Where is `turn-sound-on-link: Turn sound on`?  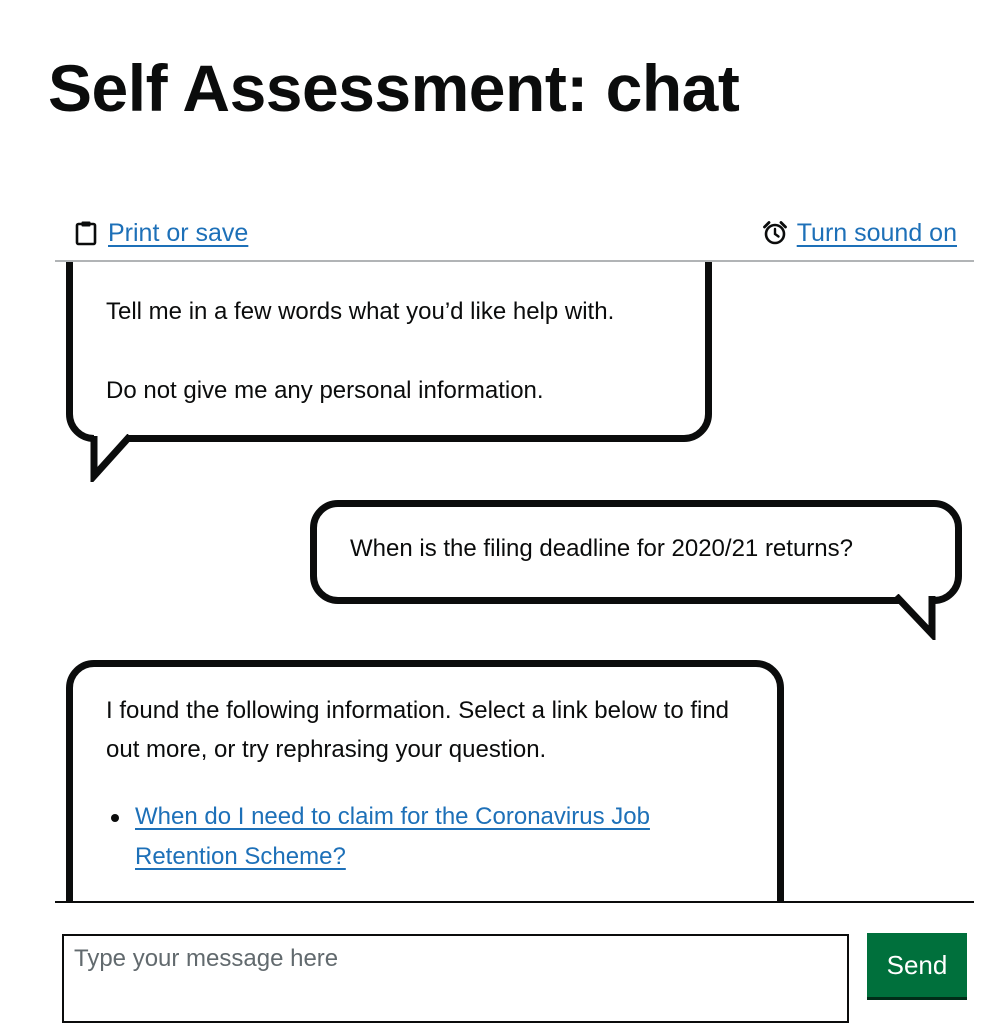 turn-sound-on-link: Turn sound on is located at coordinates (859, 233).